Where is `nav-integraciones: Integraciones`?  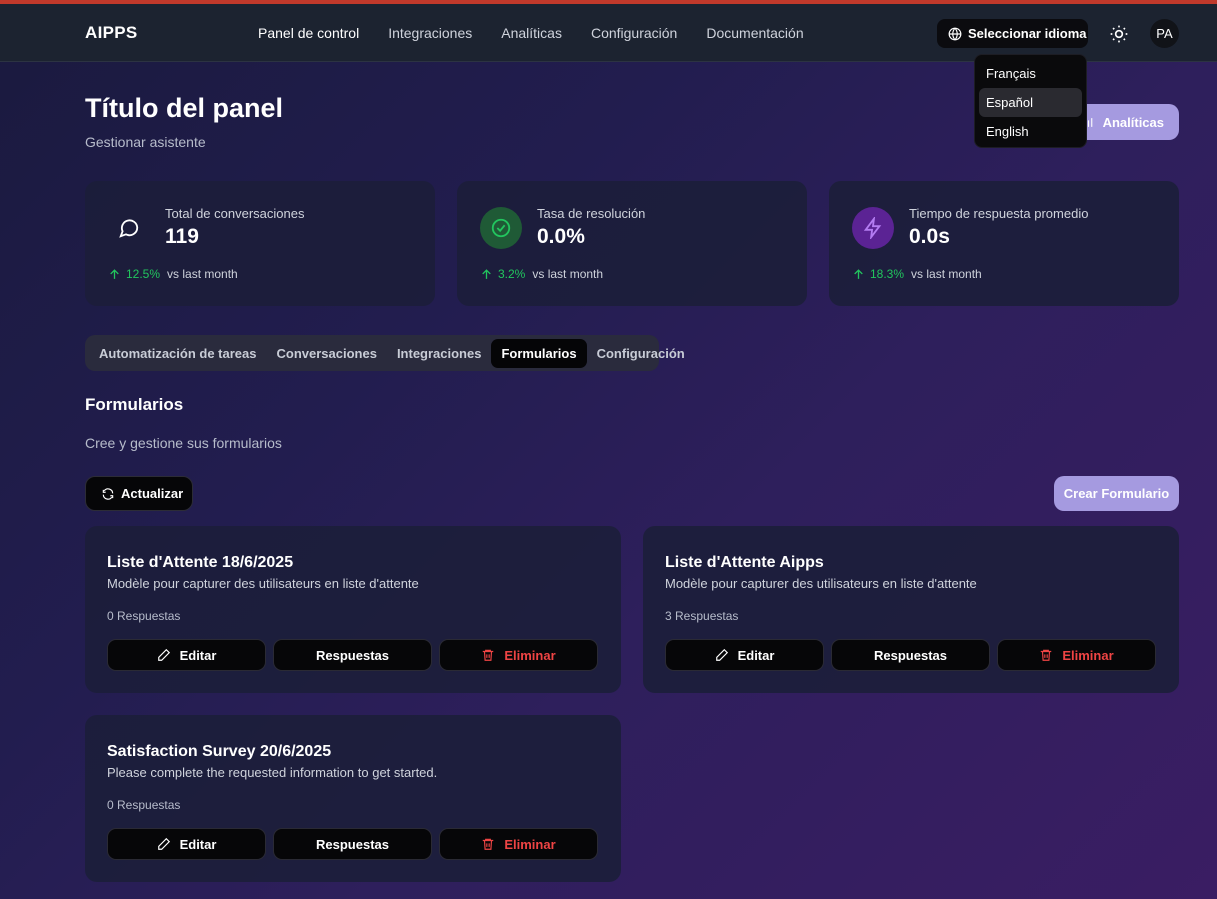
nav-integraciones: Integraciones is located at coordinates (430, 33).